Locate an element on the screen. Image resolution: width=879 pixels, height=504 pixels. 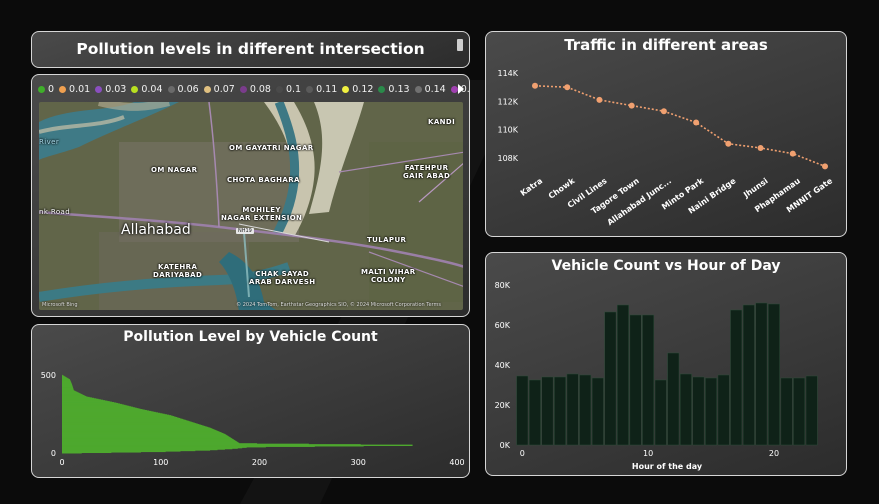
x-tick-label: Katra is located at coordinates (531, 187).